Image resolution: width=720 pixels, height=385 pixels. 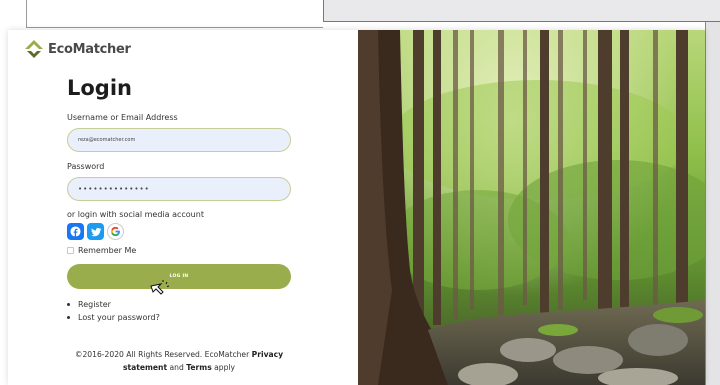 I want to click on remember-me-label: Remember Me, so click(x=107, y=250).